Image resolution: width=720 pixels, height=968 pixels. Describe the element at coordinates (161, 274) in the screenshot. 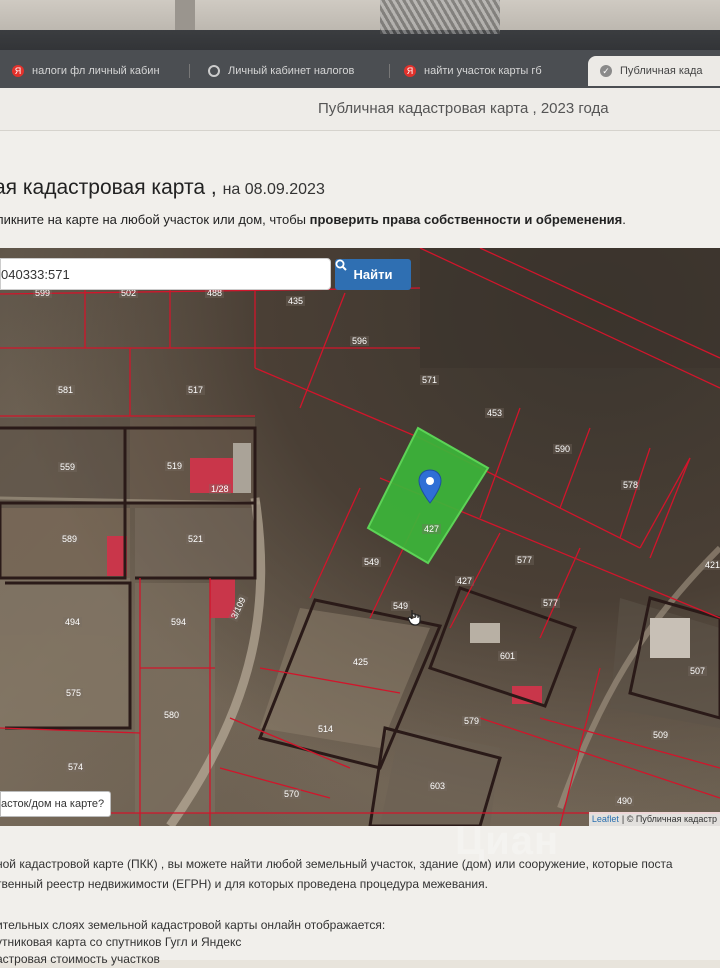

I see `cadastral-number-input` at that location.